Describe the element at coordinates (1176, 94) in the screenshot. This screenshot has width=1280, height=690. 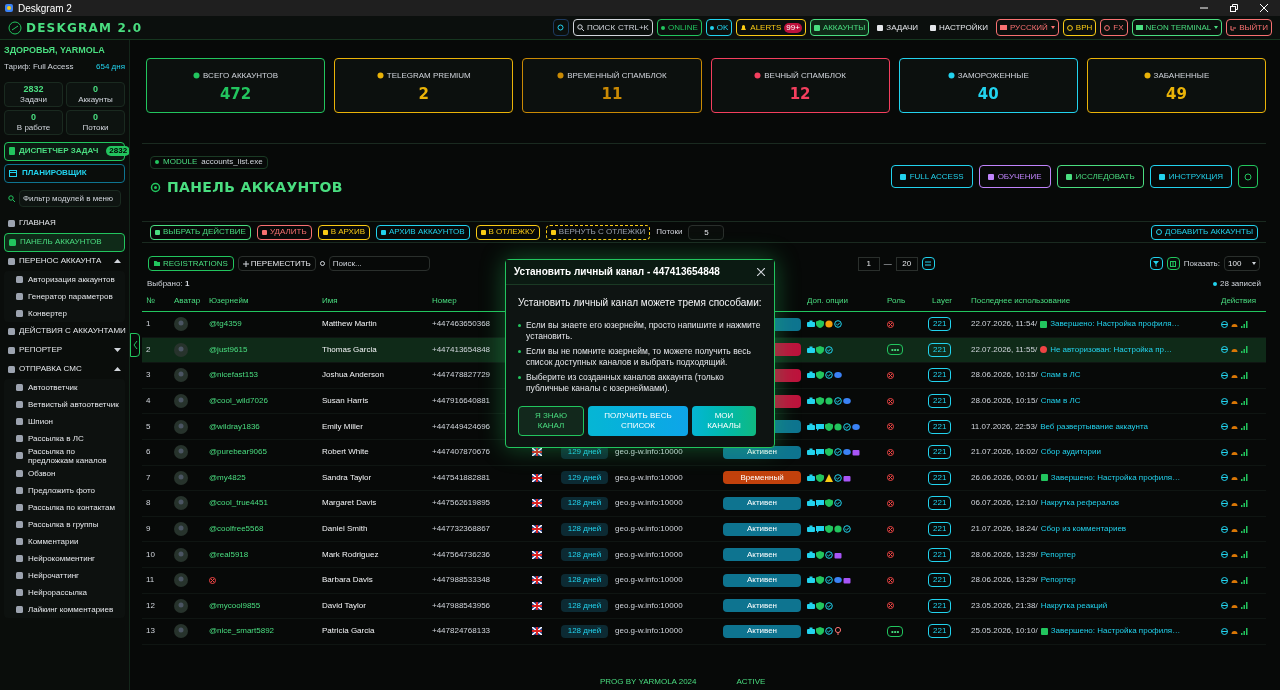
I see `stat-value: 49` at that location.